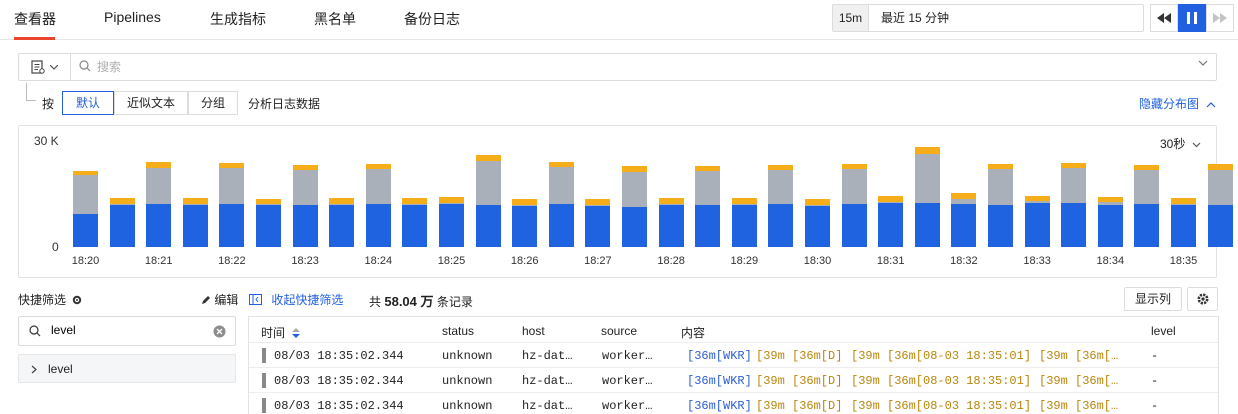 The height and width of the screenshot is (414, 1238). Describe the element at coordinates (296, 299) in the screenshot. I see `collapse-quick-filter: 收起快捷筛选` at that location.